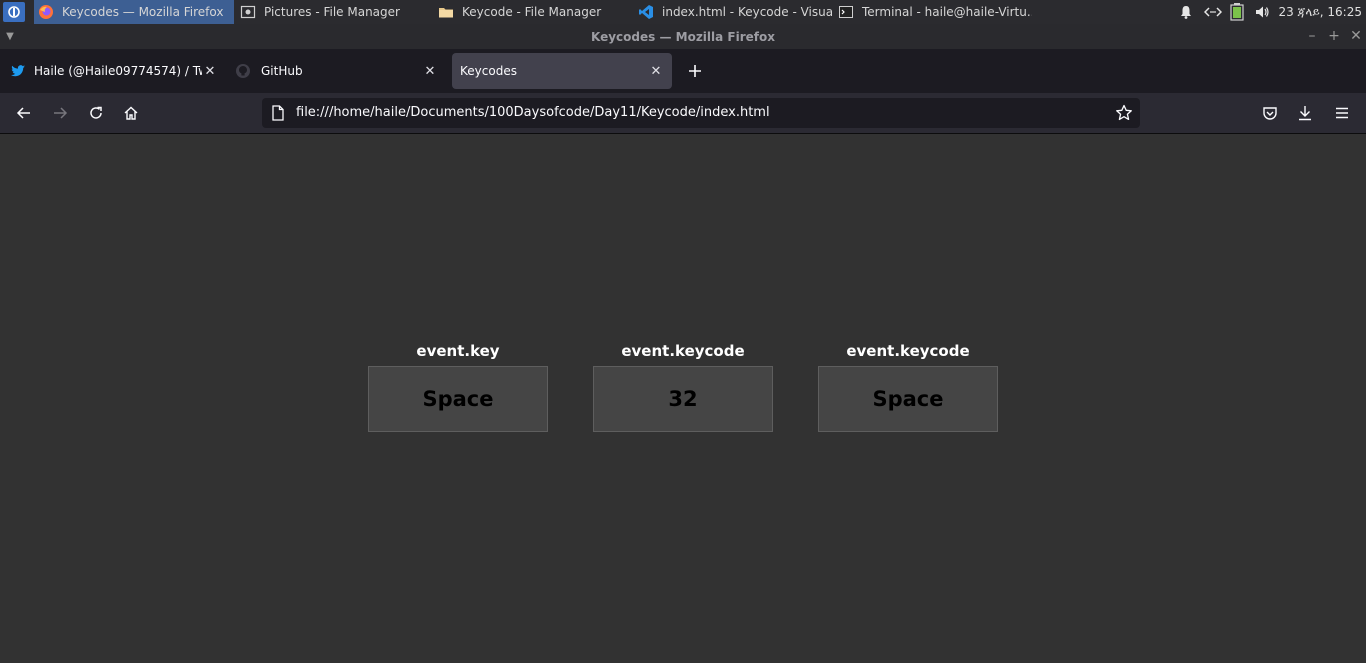 The image size is (1366, 663). I want to click on task-keycode-file-manager: Keycode - File Manager, so click(533, 12).